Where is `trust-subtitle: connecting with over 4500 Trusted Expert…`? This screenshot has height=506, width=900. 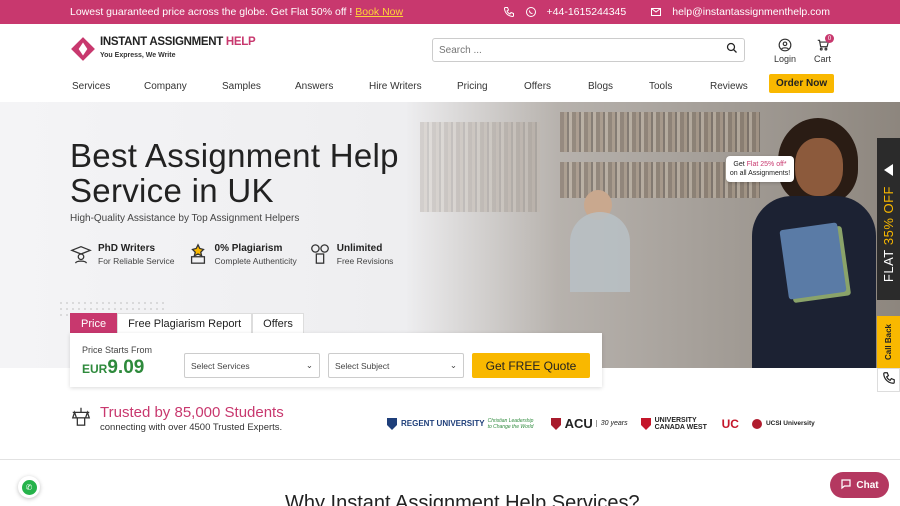 trust-subtitle: connecting with over 4500 Trusted Expert… is located at coordinates (191, 427).